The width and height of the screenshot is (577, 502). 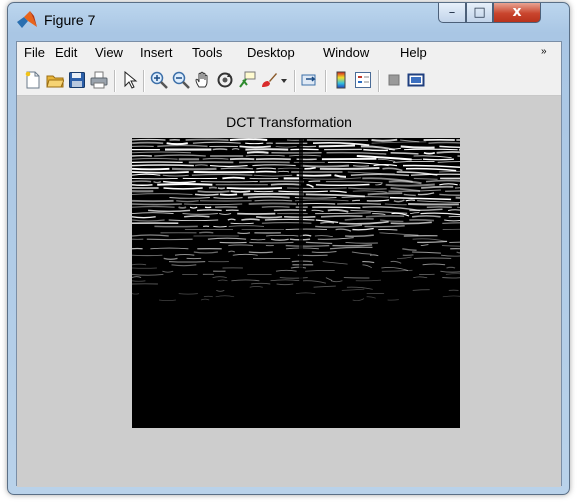 I want to click on colorbar-icon, so click(x=341, y=80).